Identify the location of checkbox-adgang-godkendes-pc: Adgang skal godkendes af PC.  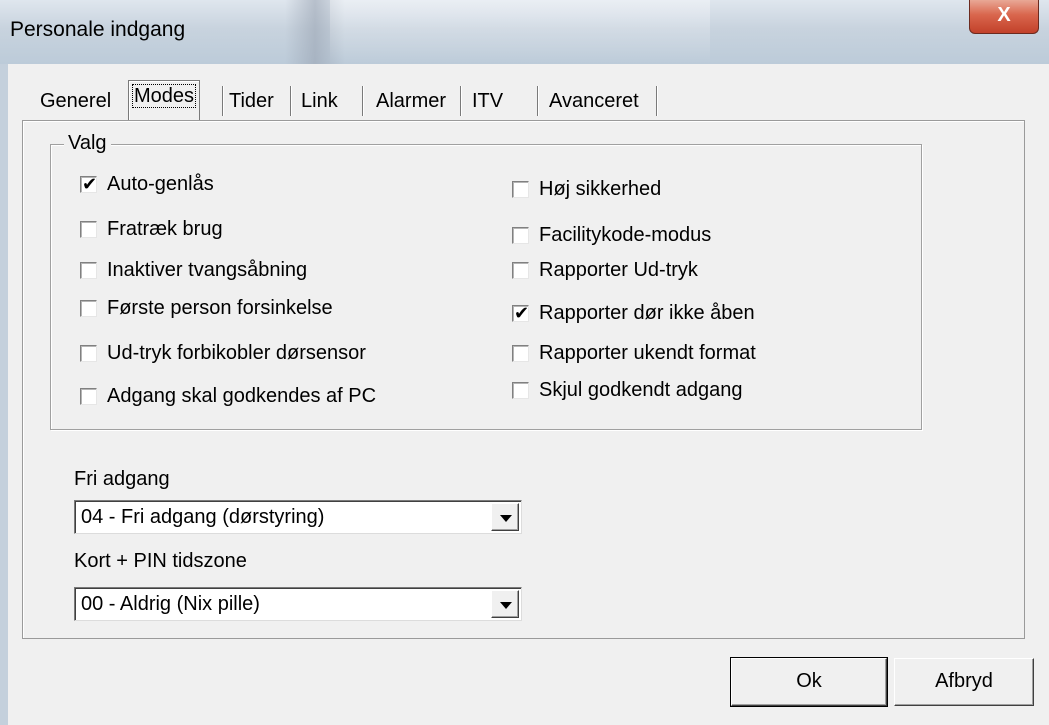
(228, 396).